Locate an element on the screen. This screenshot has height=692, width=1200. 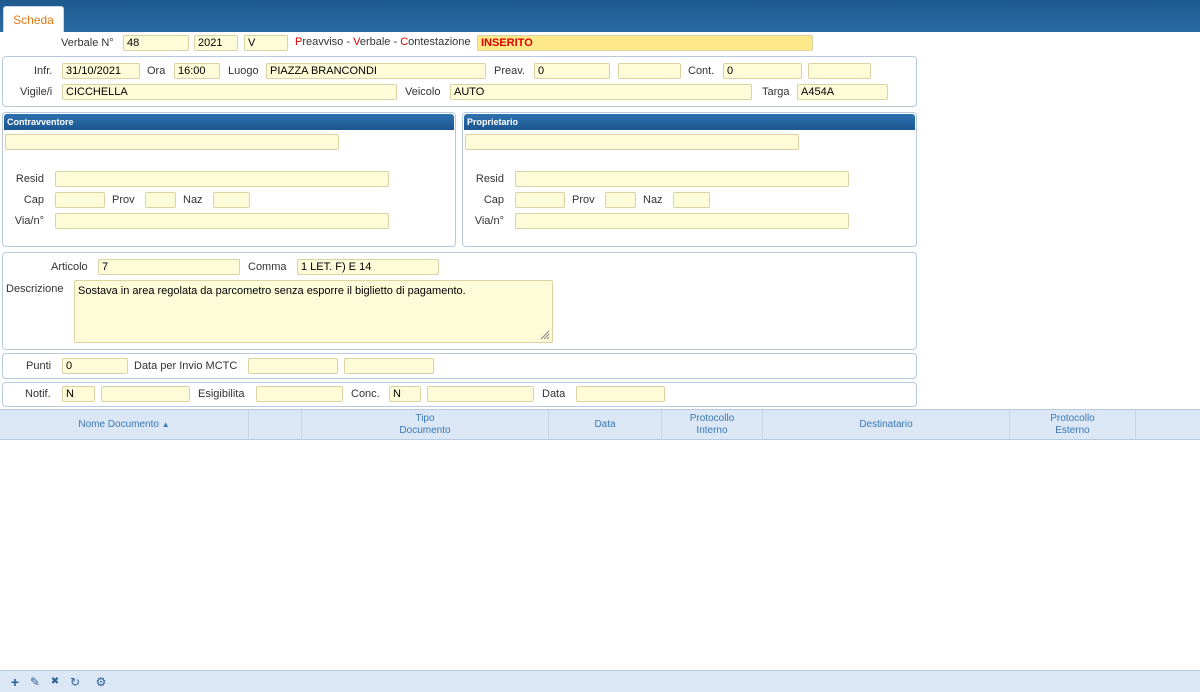
col-prot-est-line2: Esterno is located at coordinates (1072, 430).